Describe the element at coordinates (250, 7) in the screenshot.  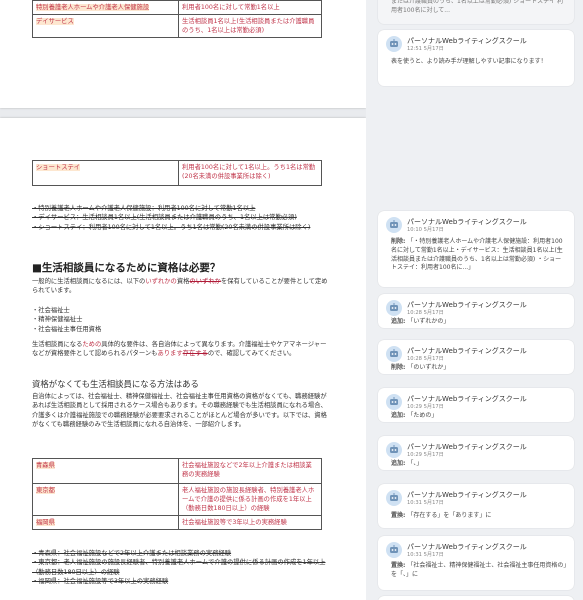
I see `table-cell: 利用者100名に対して常勤1名以上` at that location.